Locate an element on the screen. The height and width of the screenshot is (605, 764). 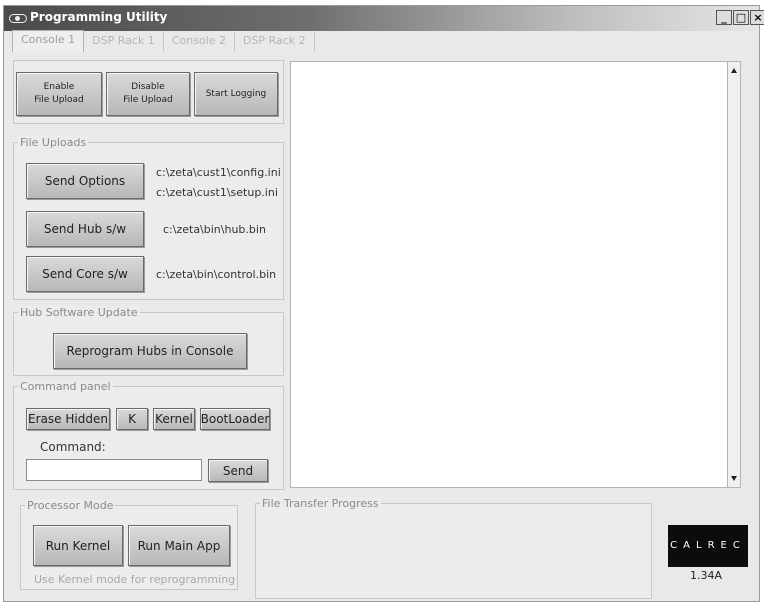
calrec-logo: CALREC is located at coordinates (708, 546).